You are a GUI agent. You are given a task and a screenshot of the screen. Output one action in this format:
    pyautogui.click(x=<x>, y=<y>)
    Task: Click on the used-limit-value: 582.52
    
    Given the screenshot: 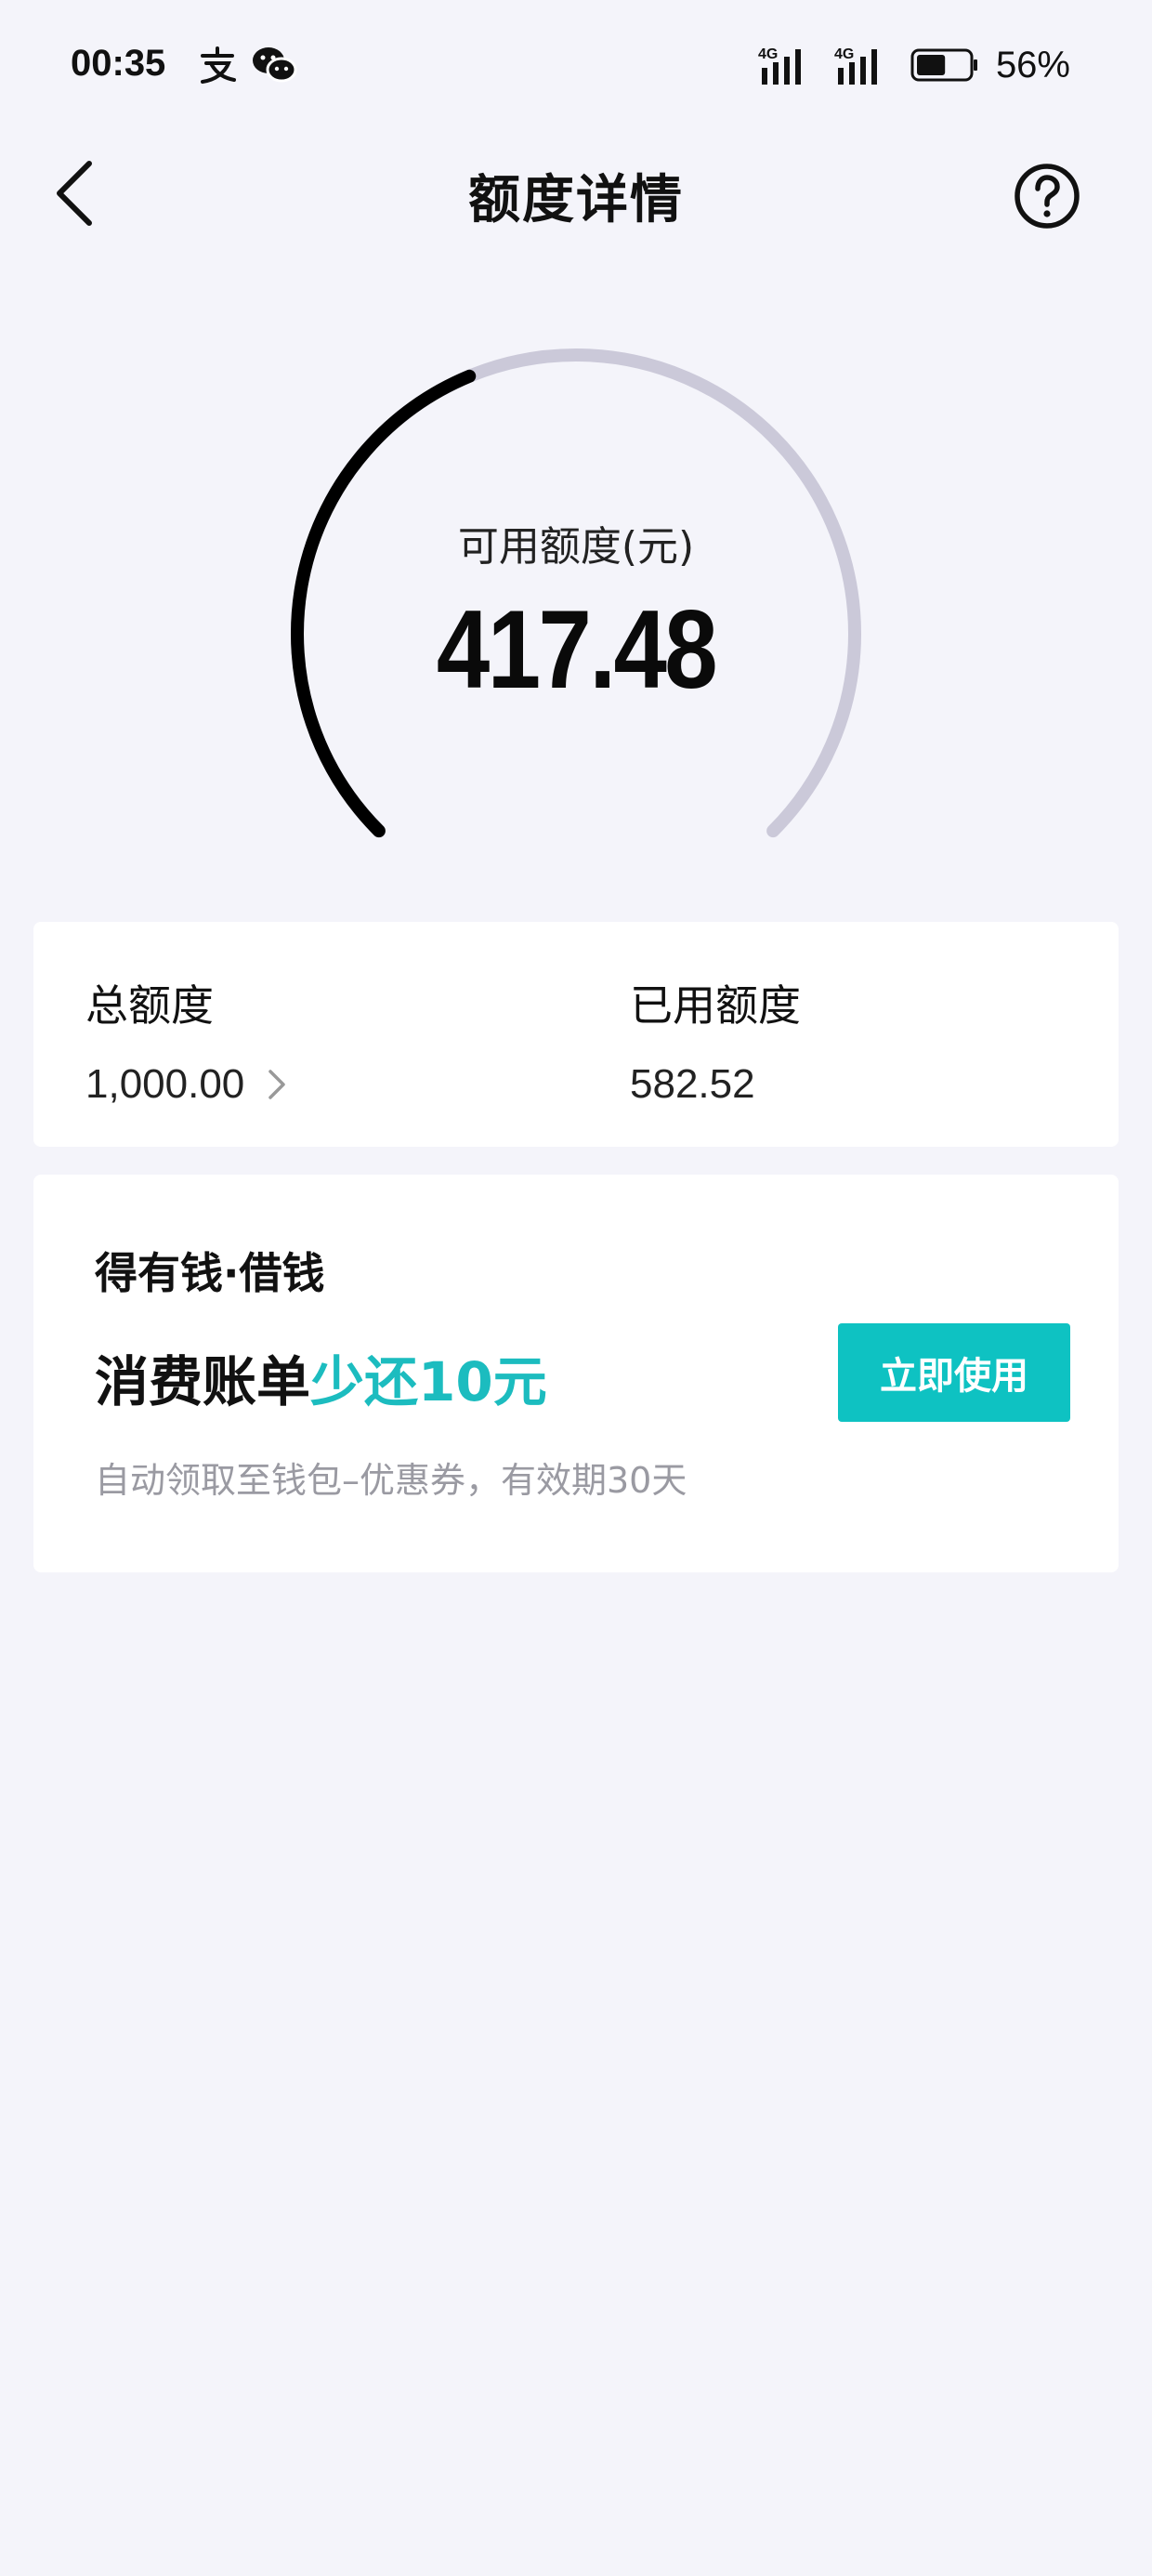 What is the action you would take?
    pyautogui.click(x=692, y=1084)
    